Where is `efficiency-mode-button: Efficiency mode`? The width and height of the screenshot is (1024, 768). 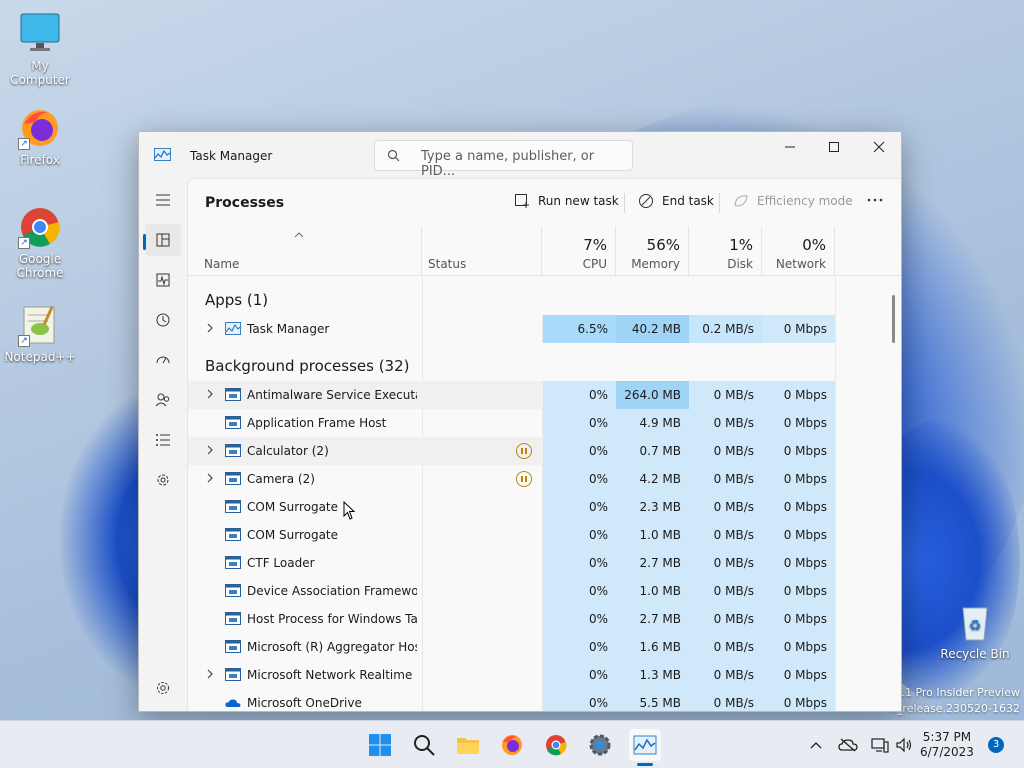 efficiency-mode-button: Efficiency mode is located at coordinates (793, 201).